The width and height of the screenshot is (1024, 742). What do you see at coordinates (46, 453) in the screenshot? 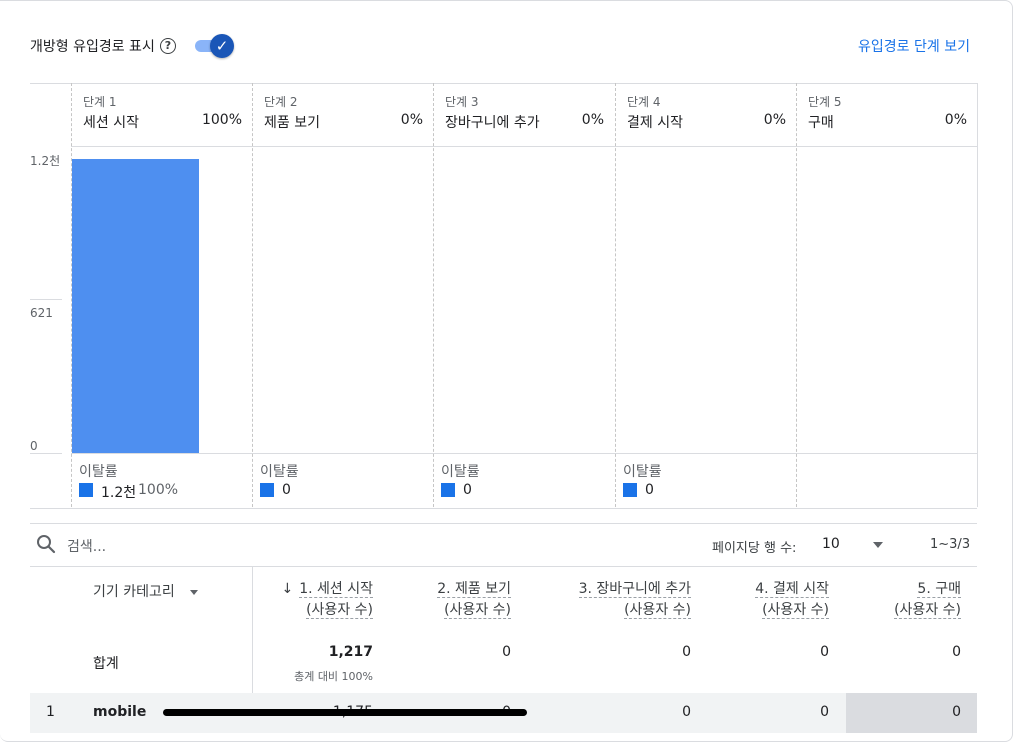
I see `y-axis-base-line` at bounding box center [46, 453].